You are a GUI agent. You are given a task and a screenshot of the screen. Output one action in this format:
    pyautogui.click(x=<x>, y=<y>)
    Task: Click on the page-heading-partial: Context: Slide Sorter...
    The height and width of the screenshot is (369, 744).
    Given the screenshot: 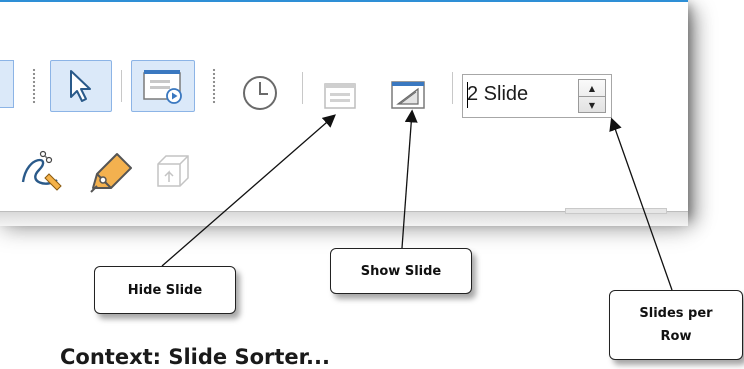 What is the action you would take?
    pyautogui.click(x=195, y=357)
    